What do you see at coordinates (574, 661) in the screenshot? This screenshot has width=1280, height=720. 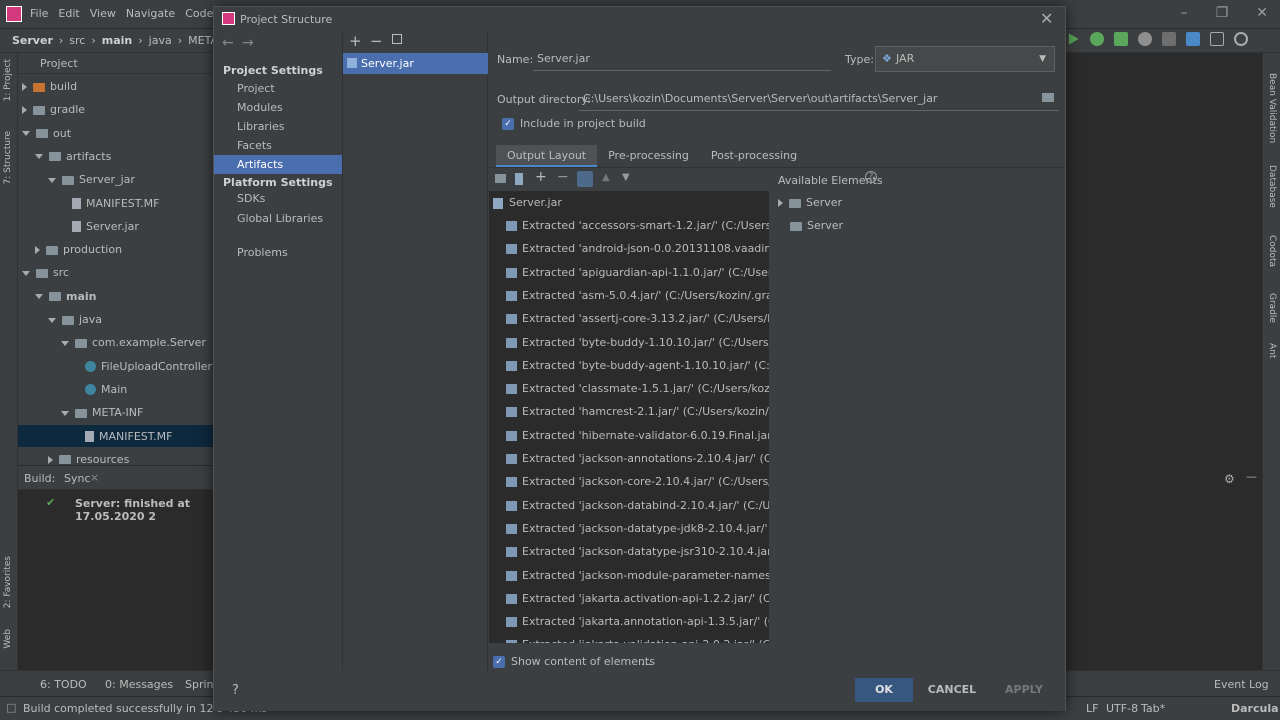 I see `show-content-checkbox: ✓ Show content of elements` at bounding box center [574, 661].